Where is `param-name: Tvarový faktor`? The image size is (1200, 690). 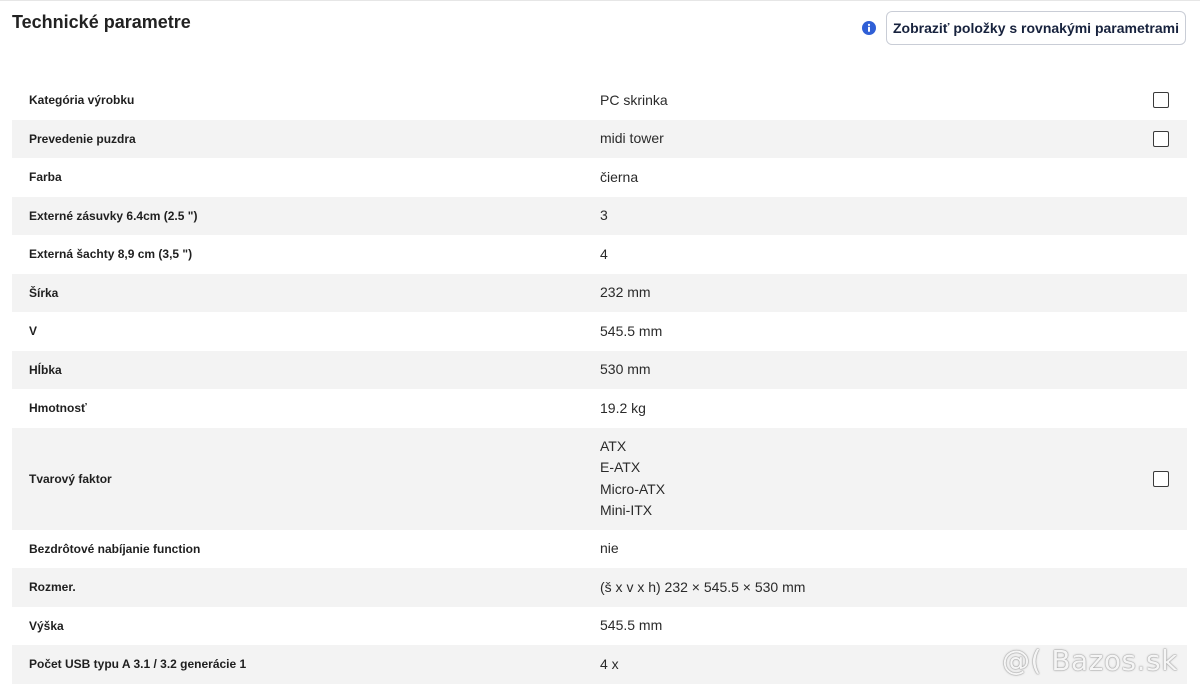 param-name: Tvarový faktor is located at coordinates (70, 478).